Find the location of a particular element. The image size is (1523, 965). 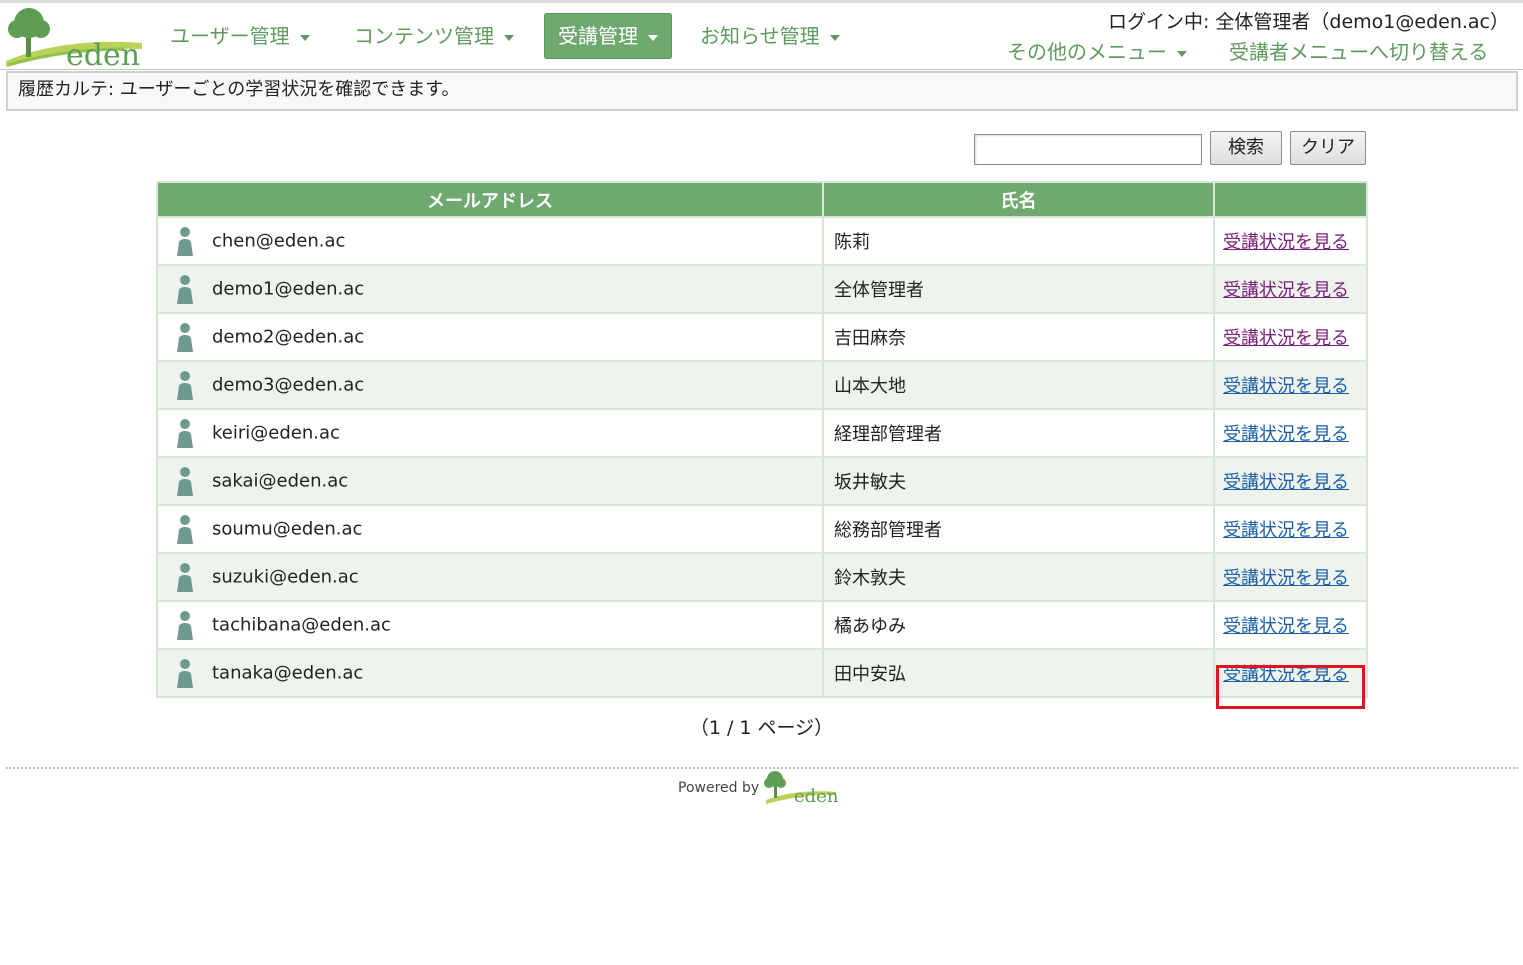

table-header-row: メールアドレス 氏名 is located at coordinates (762, 199).